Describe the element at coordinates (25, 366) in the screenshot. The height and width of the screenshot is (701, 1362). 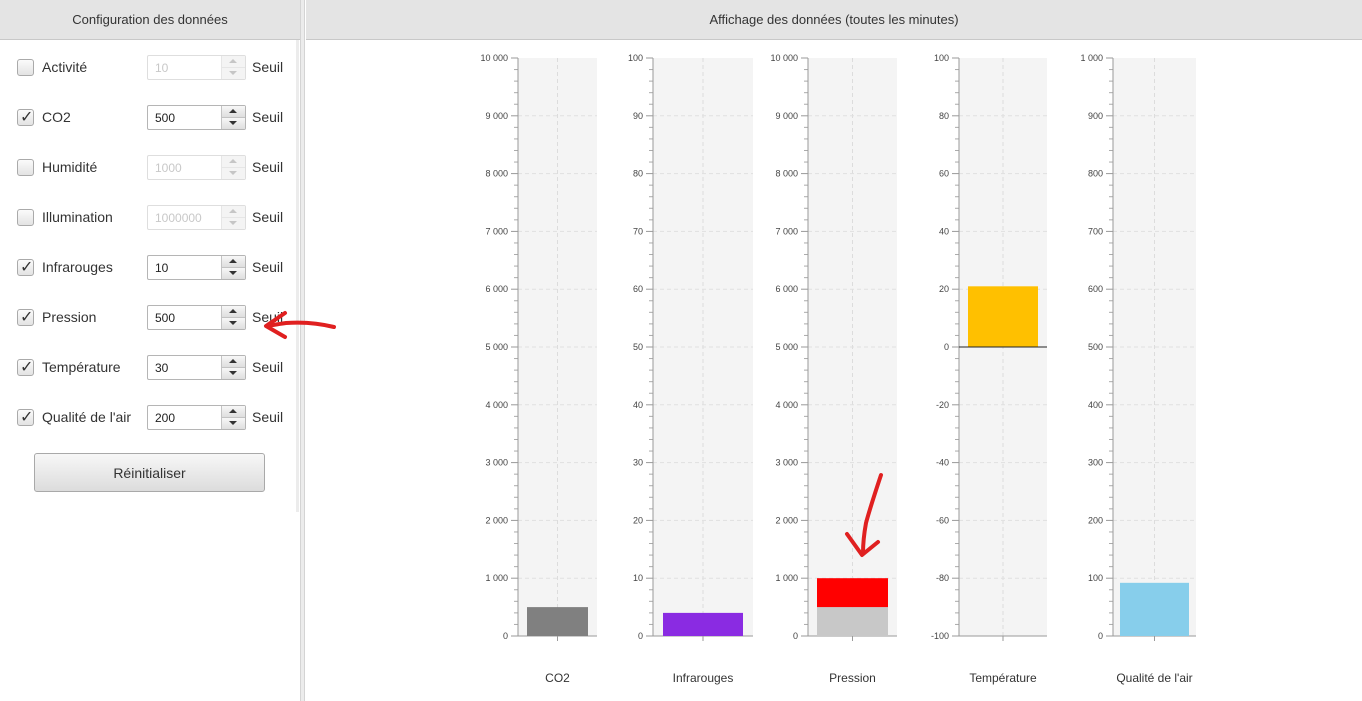
I see `temperature-checkbox: ✓` at that location.